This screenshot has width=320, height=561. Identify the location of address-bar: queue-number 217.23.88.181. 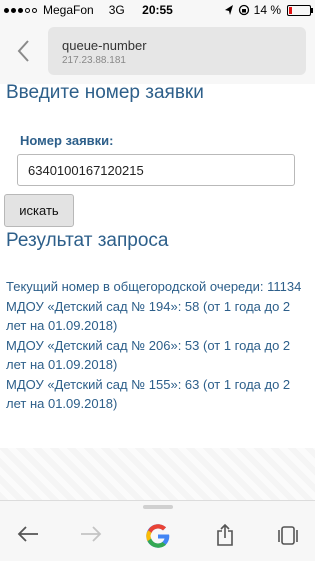
(177, 51).